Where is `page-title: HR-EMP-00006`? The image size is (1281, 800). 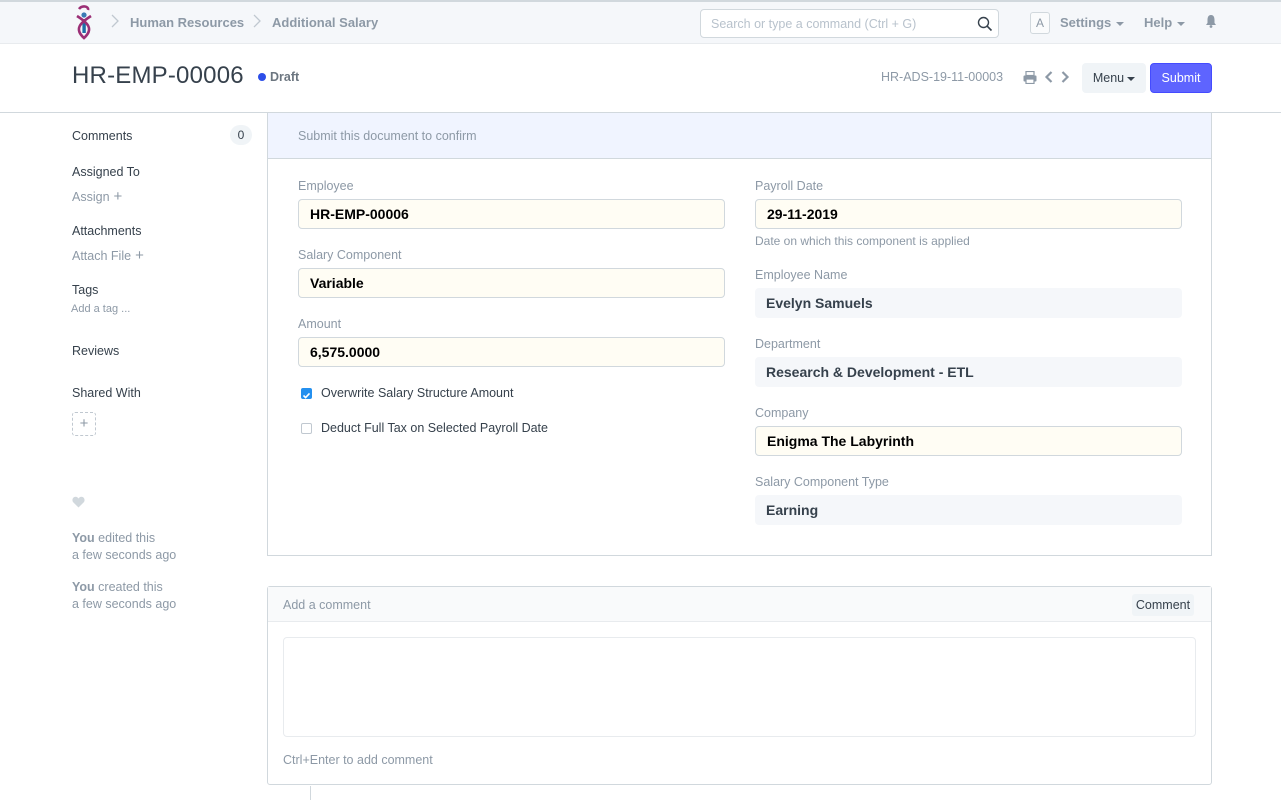 page-title: HR-EMP-00006 is located at coordinates (158, 75).